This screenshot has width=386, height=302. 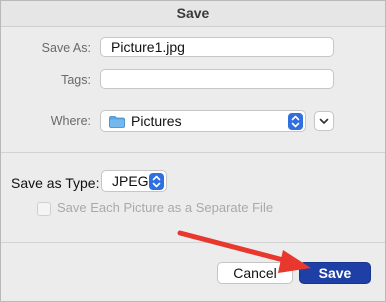 What do you see at coordinates (130, 181) in the screenshot?
I see `save-as-type-value: JPEG` at bounding box center [130, 181].